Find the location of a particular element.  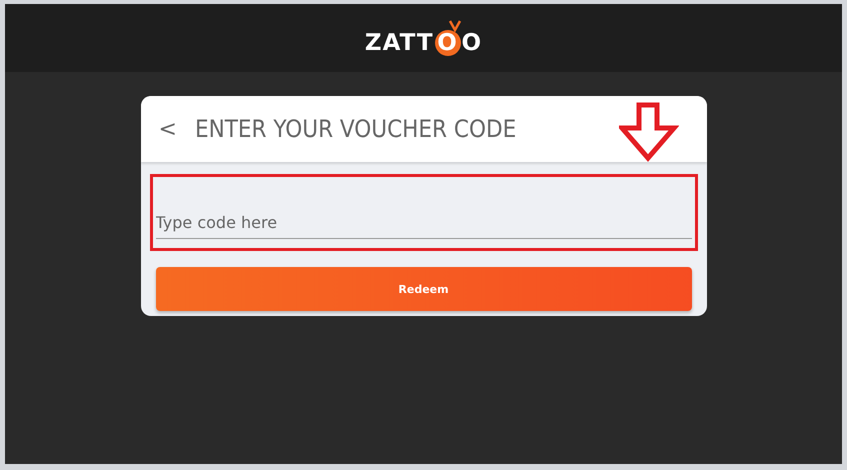

page-title: ENTER YOUR VOUCHER CODE is located at coordinates (355, 129).